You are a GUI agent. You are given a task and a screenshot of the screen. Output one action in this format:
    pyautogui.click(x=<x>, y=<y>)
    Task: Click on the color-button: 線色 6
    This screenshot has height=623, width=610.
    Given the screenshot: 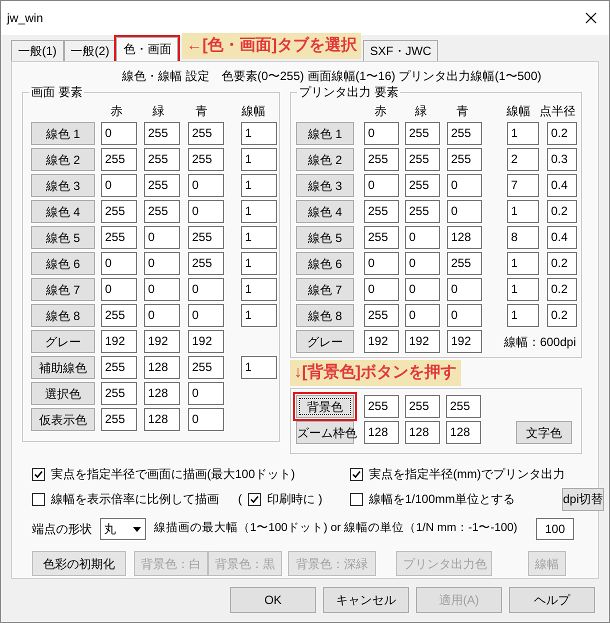 What is the action you would take?
    pyautogui.click(x=63, y=263)
    